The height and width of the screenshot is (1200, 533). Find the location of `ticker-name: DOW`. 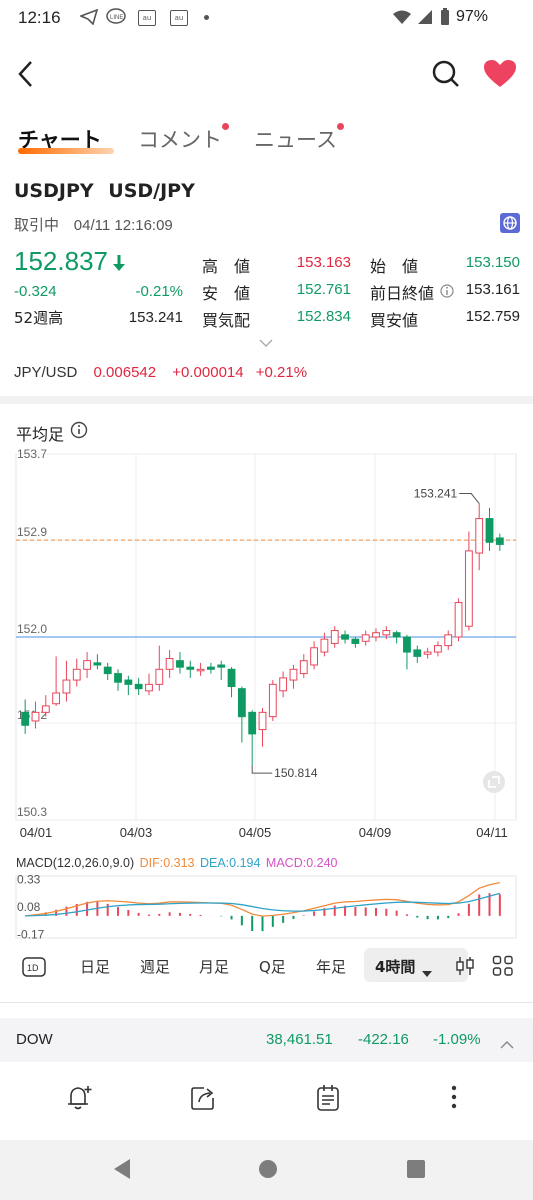

ticker-name: DOW is located at coordinates (34, 1039).